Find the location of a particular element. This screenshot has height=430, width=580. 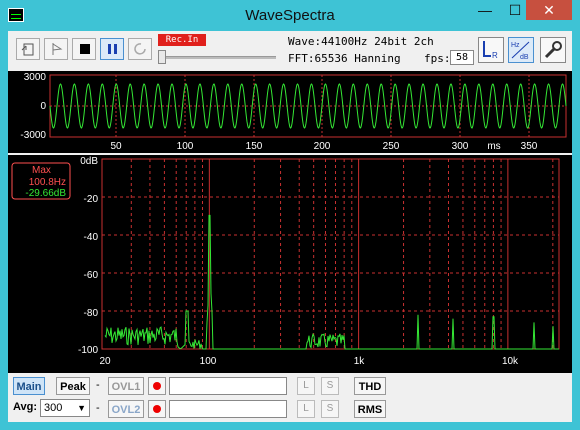

max-readout: Max 100.8Hz -29.66dB is located at coordinates (41, 181).